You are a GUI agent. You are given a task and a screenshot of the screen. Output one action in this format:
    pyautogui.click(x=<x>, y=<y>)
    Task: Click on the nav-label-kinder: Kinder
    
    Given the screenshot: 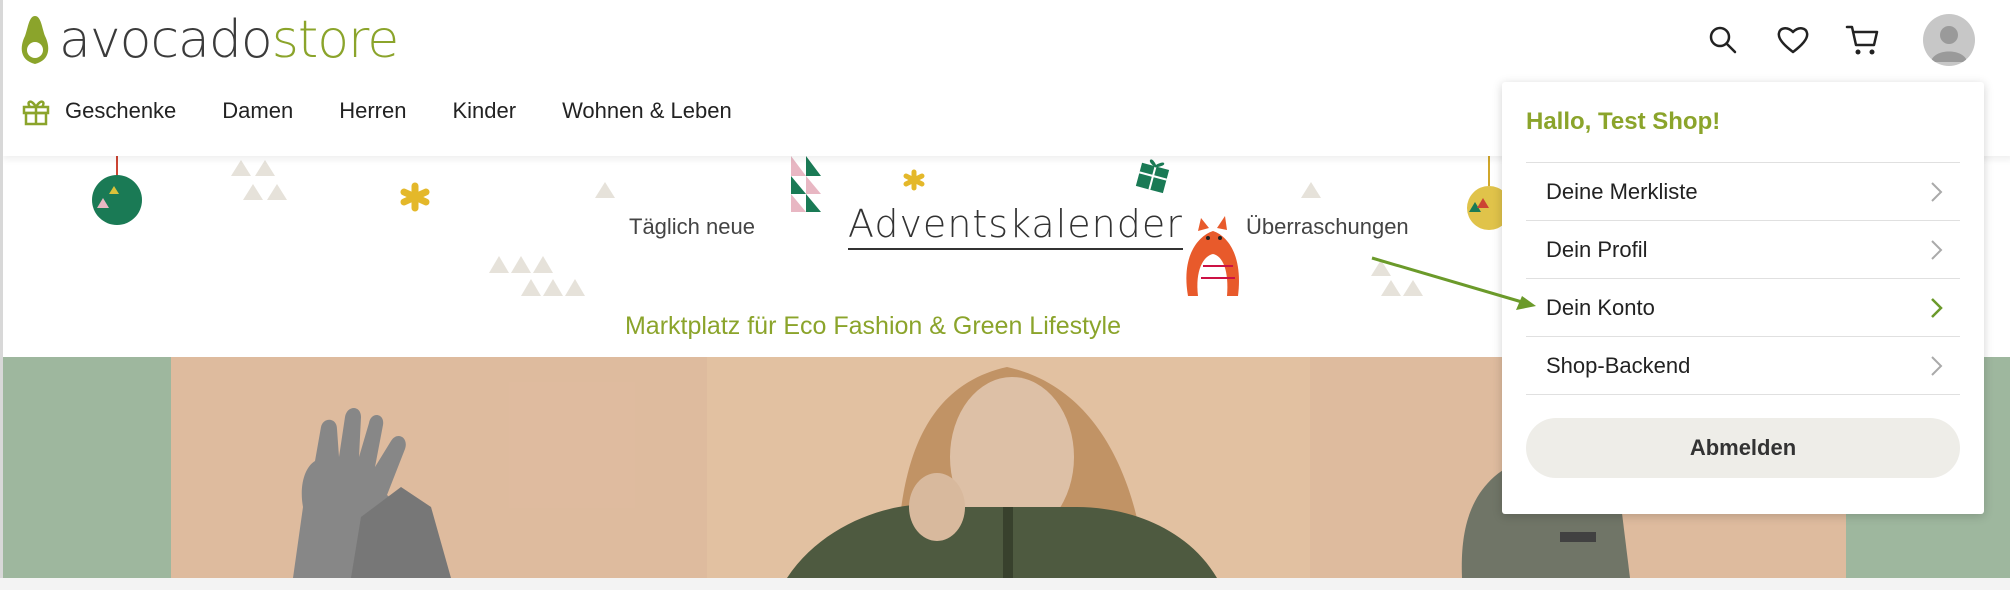 What is the action you would take?
    pyautogui.click(x=484, y=110)
    